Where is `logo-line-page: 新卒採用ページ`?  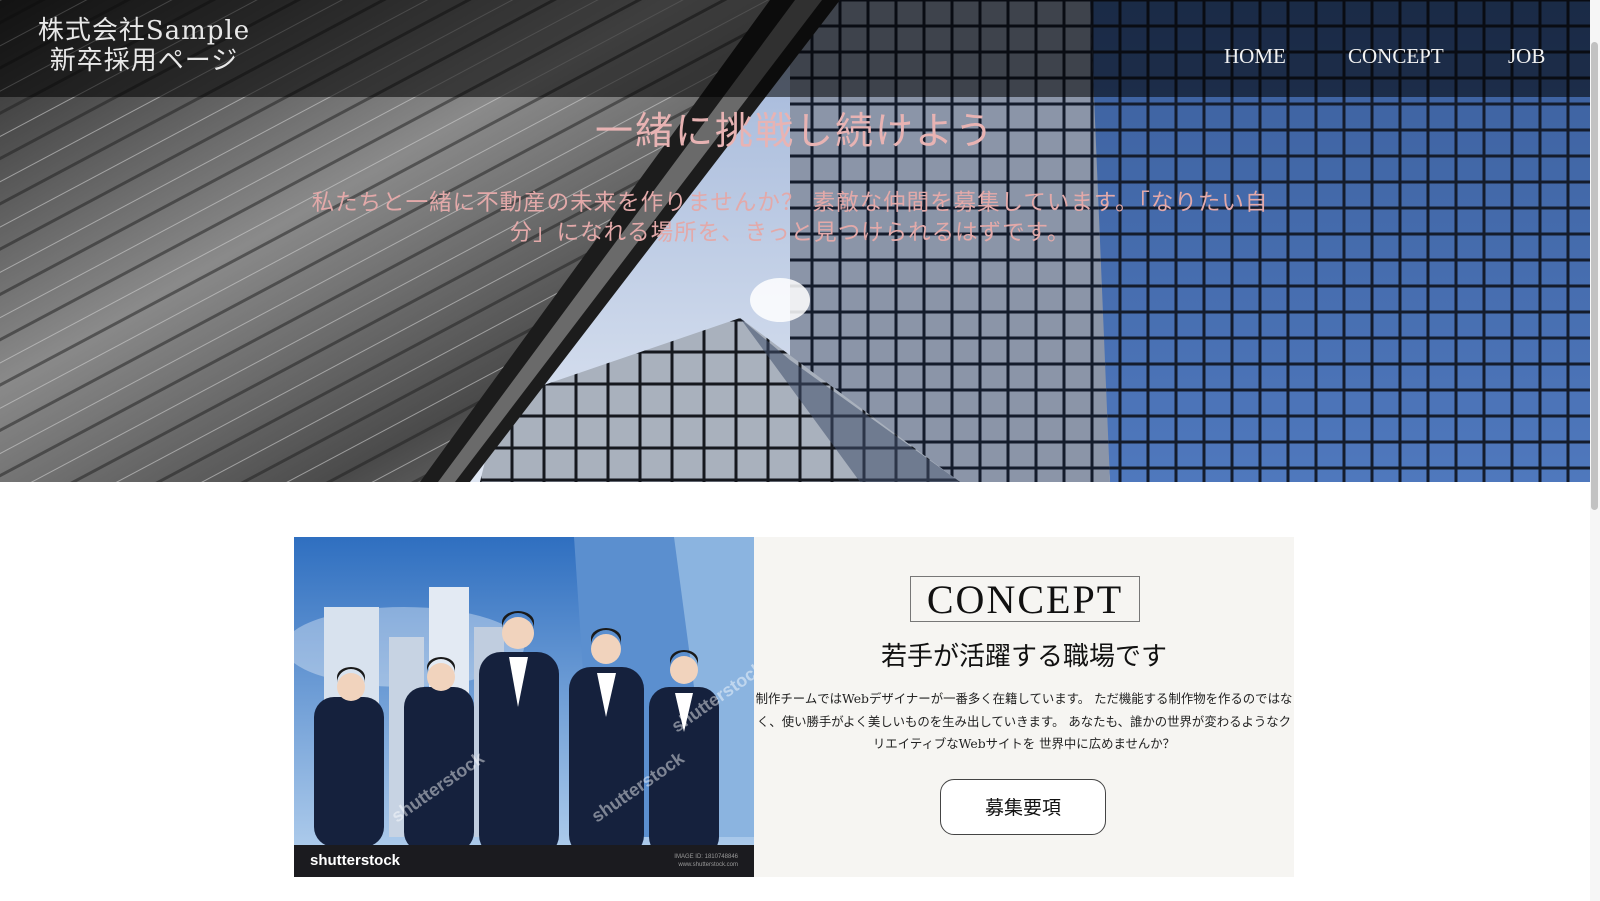
logo-line-page: 新卒採用ページ is located at coordinates (144, 61).